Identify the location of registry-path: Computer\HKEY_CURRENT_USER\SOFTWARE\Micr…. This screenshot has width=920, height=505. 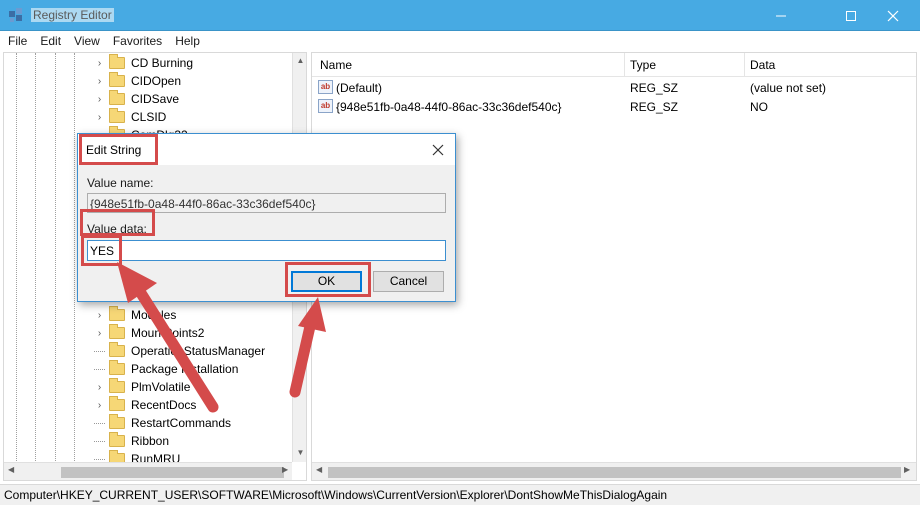
(336, 495).